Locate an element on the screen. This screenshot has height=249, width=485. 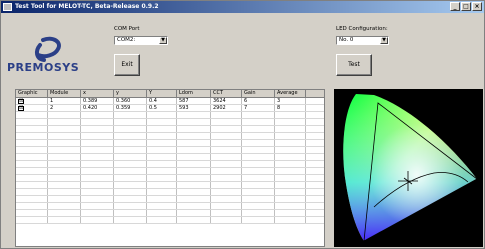
column-header: y is located at coordinates (130, 93).